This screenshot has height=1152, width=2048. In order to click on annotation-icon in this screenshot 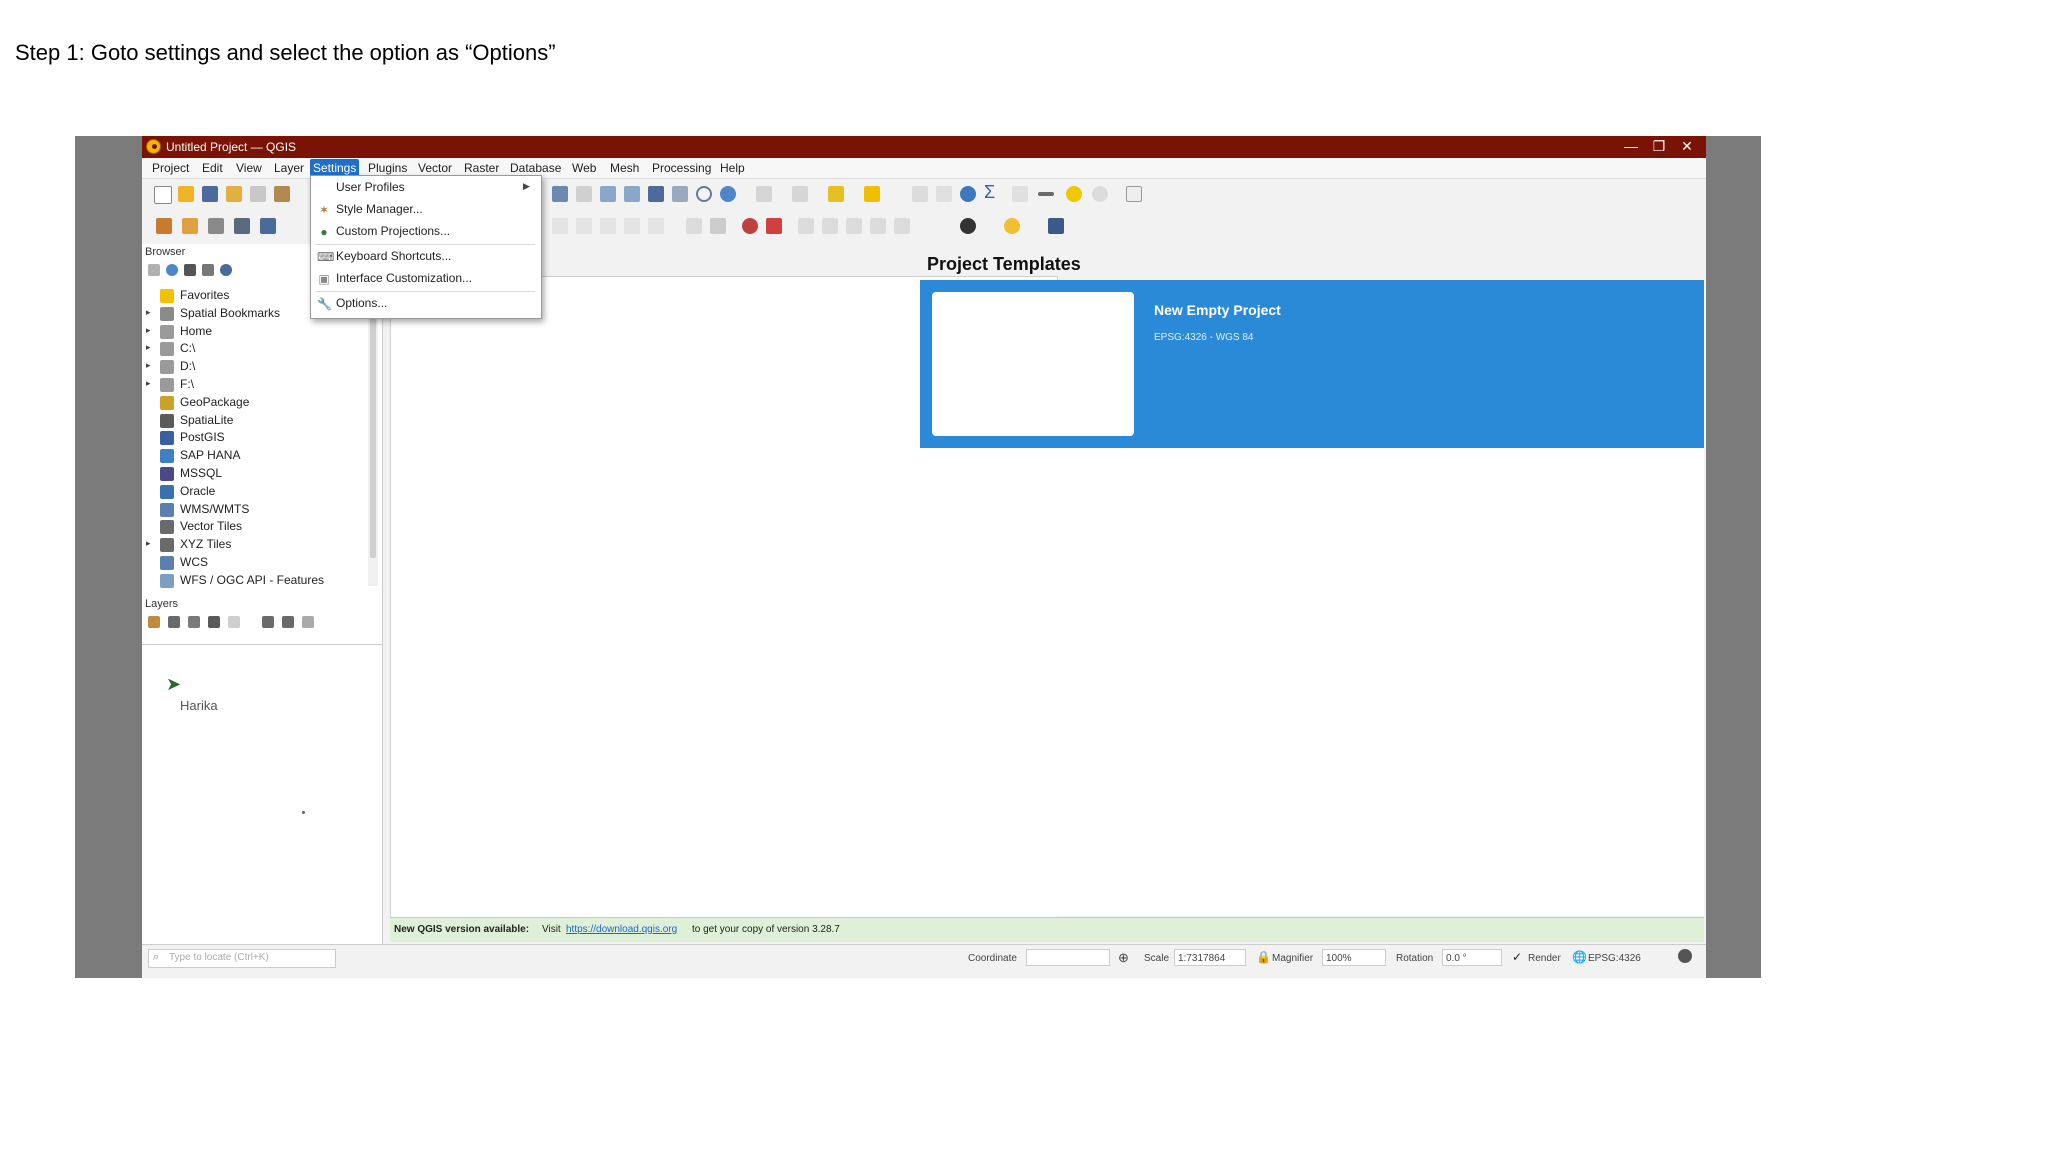, I will do `click(1100, 194)`.